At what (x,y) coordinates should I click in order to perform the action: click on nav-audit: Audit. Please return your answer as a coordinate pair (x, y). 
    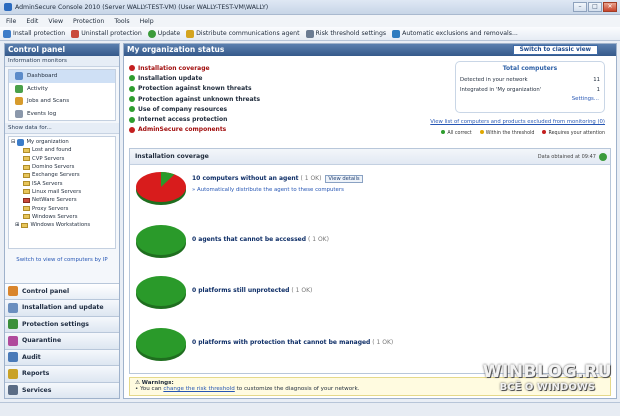
    Looking at the image, I should click on (62, 356).